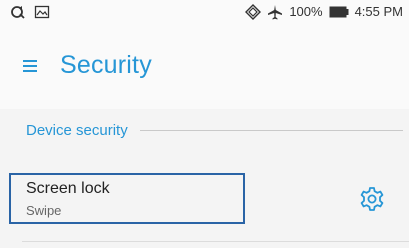 The height and width of the screenshot is (248, 409). What do you see at coordinates (31, 70) in the screenshot?
I see `hamburger-menu-icon` at bounding box center [31, 70].